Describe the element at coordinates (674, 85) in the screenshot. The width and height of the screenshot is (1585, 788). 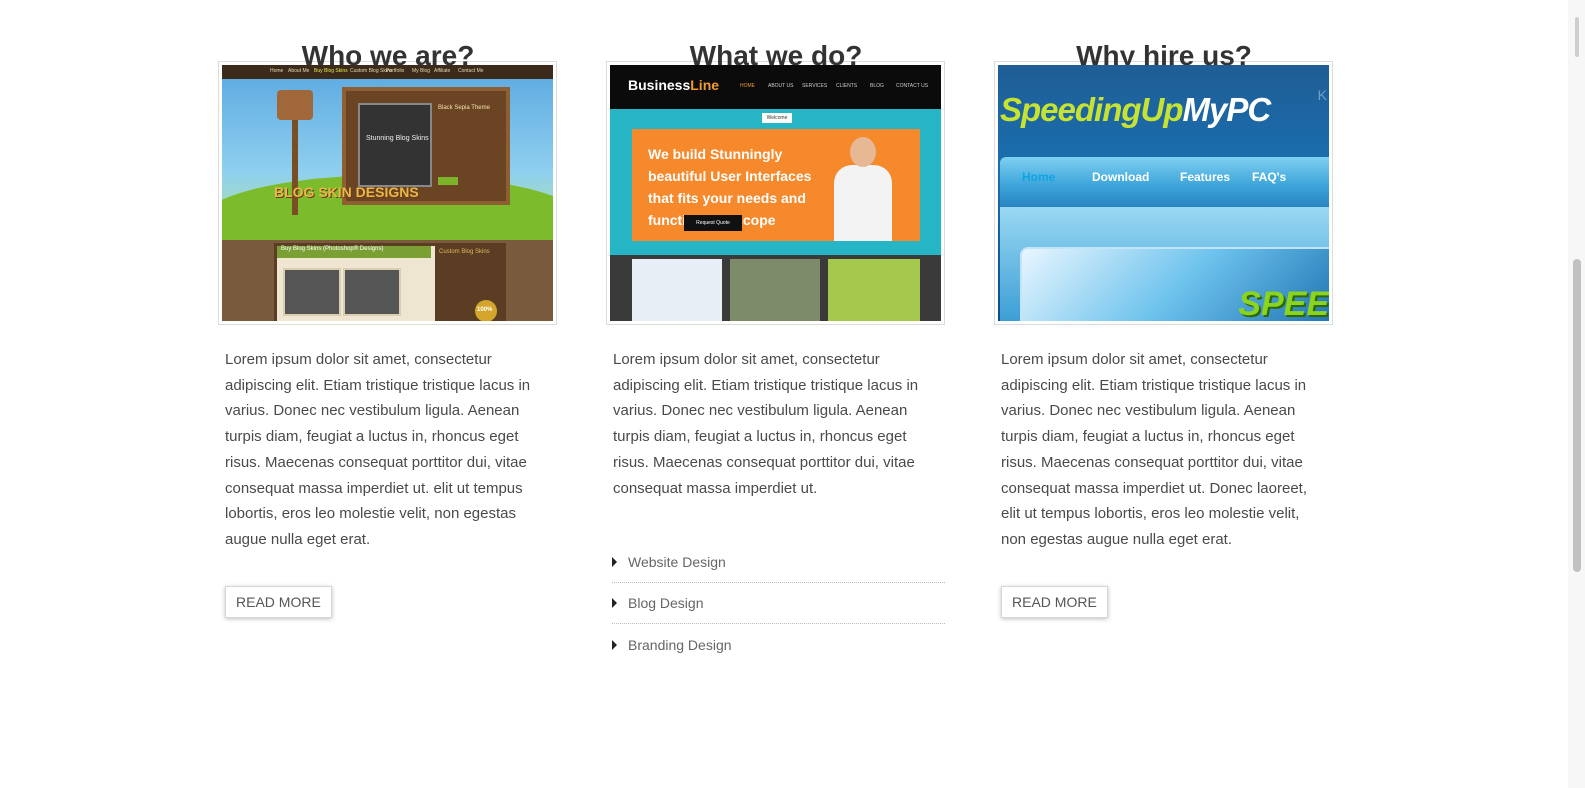
I see `screenshot-logo: BusinessLine` at that location.